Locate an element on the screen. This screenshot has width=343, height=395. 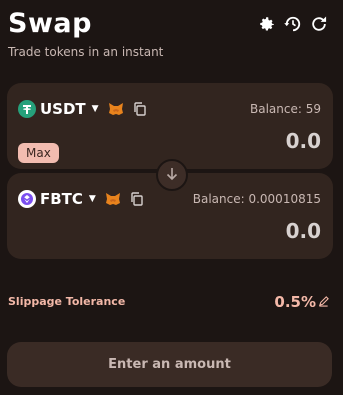
arrow-down-icon is located at coordinates (172, 175).